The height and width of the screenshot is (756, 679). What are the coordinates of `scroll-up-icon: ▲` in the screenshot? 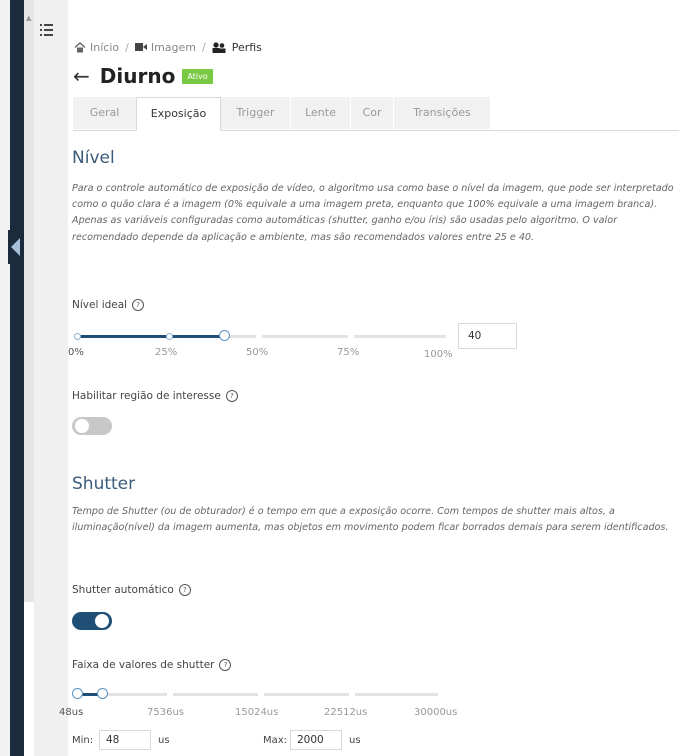 It's located at (28, 18).